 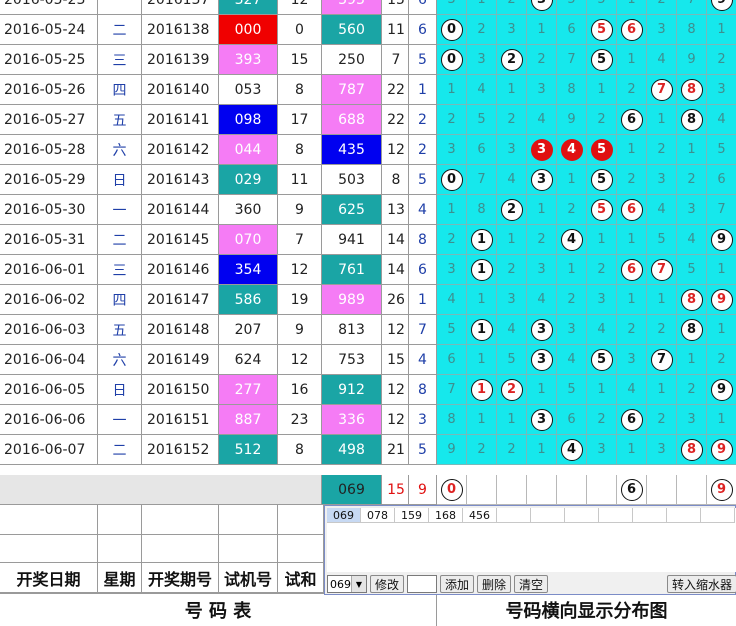 I want to click on candidate-area, so click(x=531, y=548).